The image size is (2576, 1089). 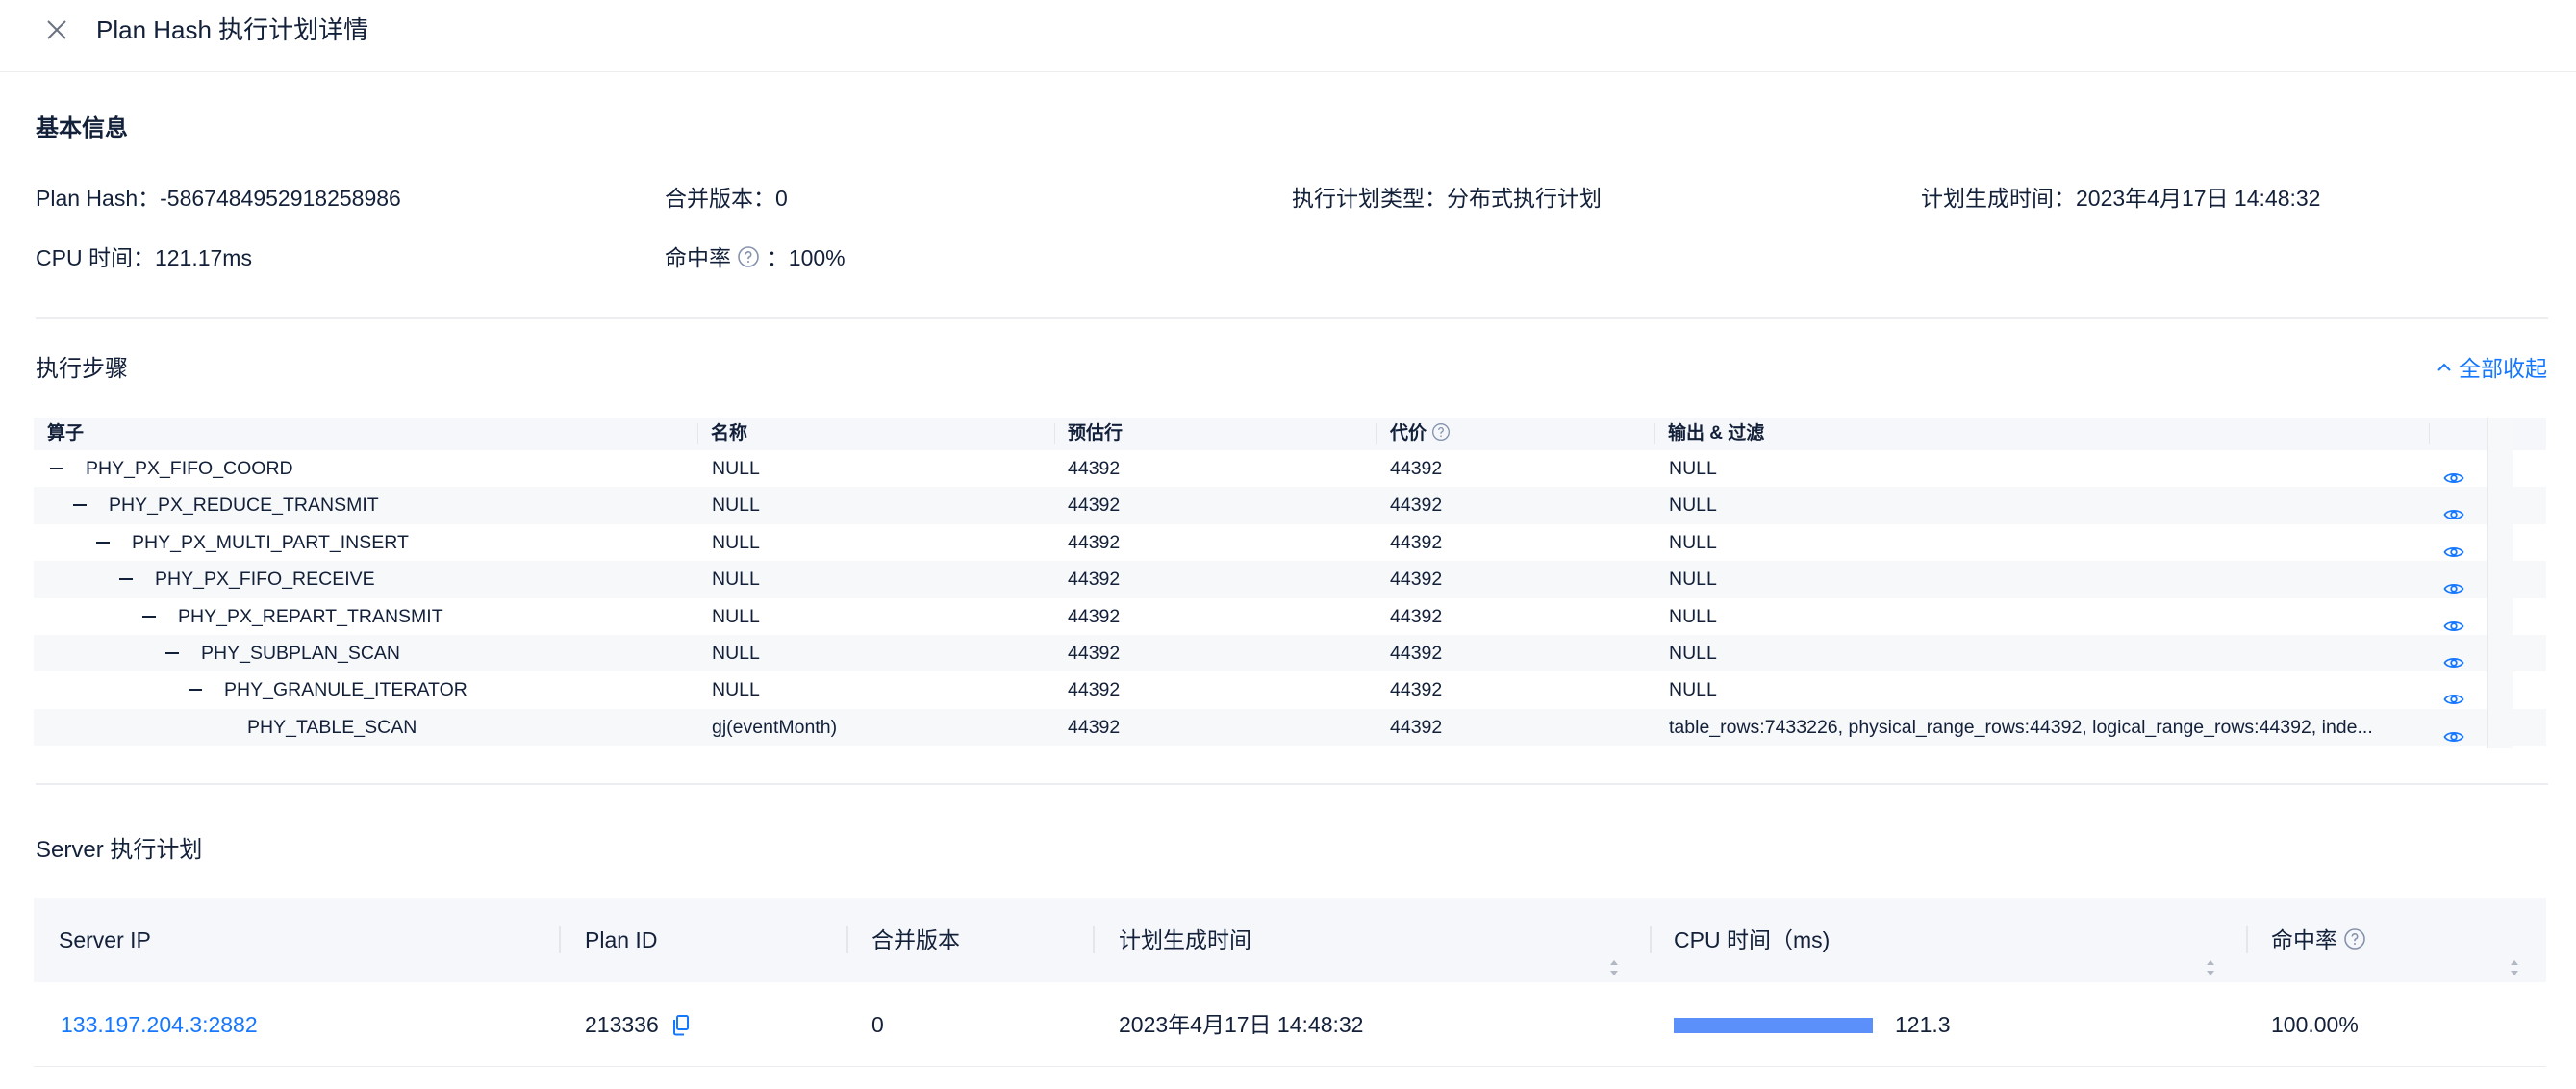 I want to click on cpu-time-value: CPU 时间：121.17ms, so click(x=144, y=257).